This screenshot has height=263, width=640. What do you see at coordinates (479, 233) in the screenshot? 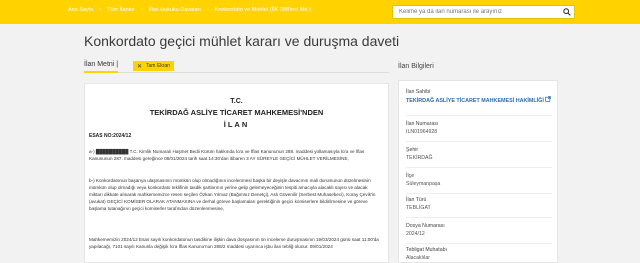
I see `info-row-file-number: Dosya Numarası 2024/12` at bounding box center [479, 233].